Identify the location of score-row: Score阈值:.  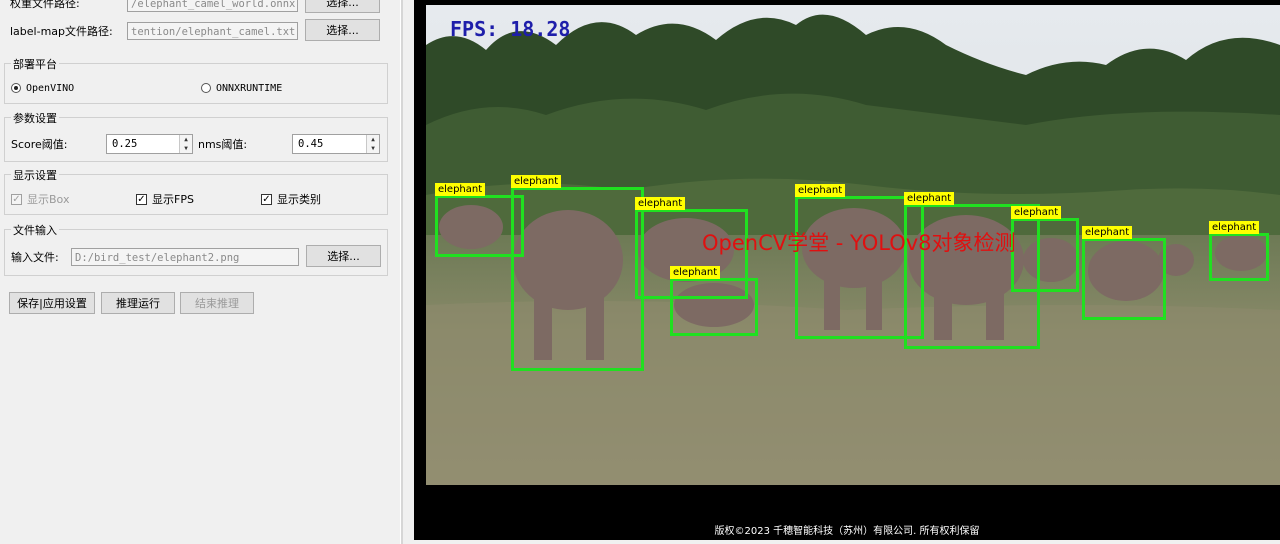
(39, 144).